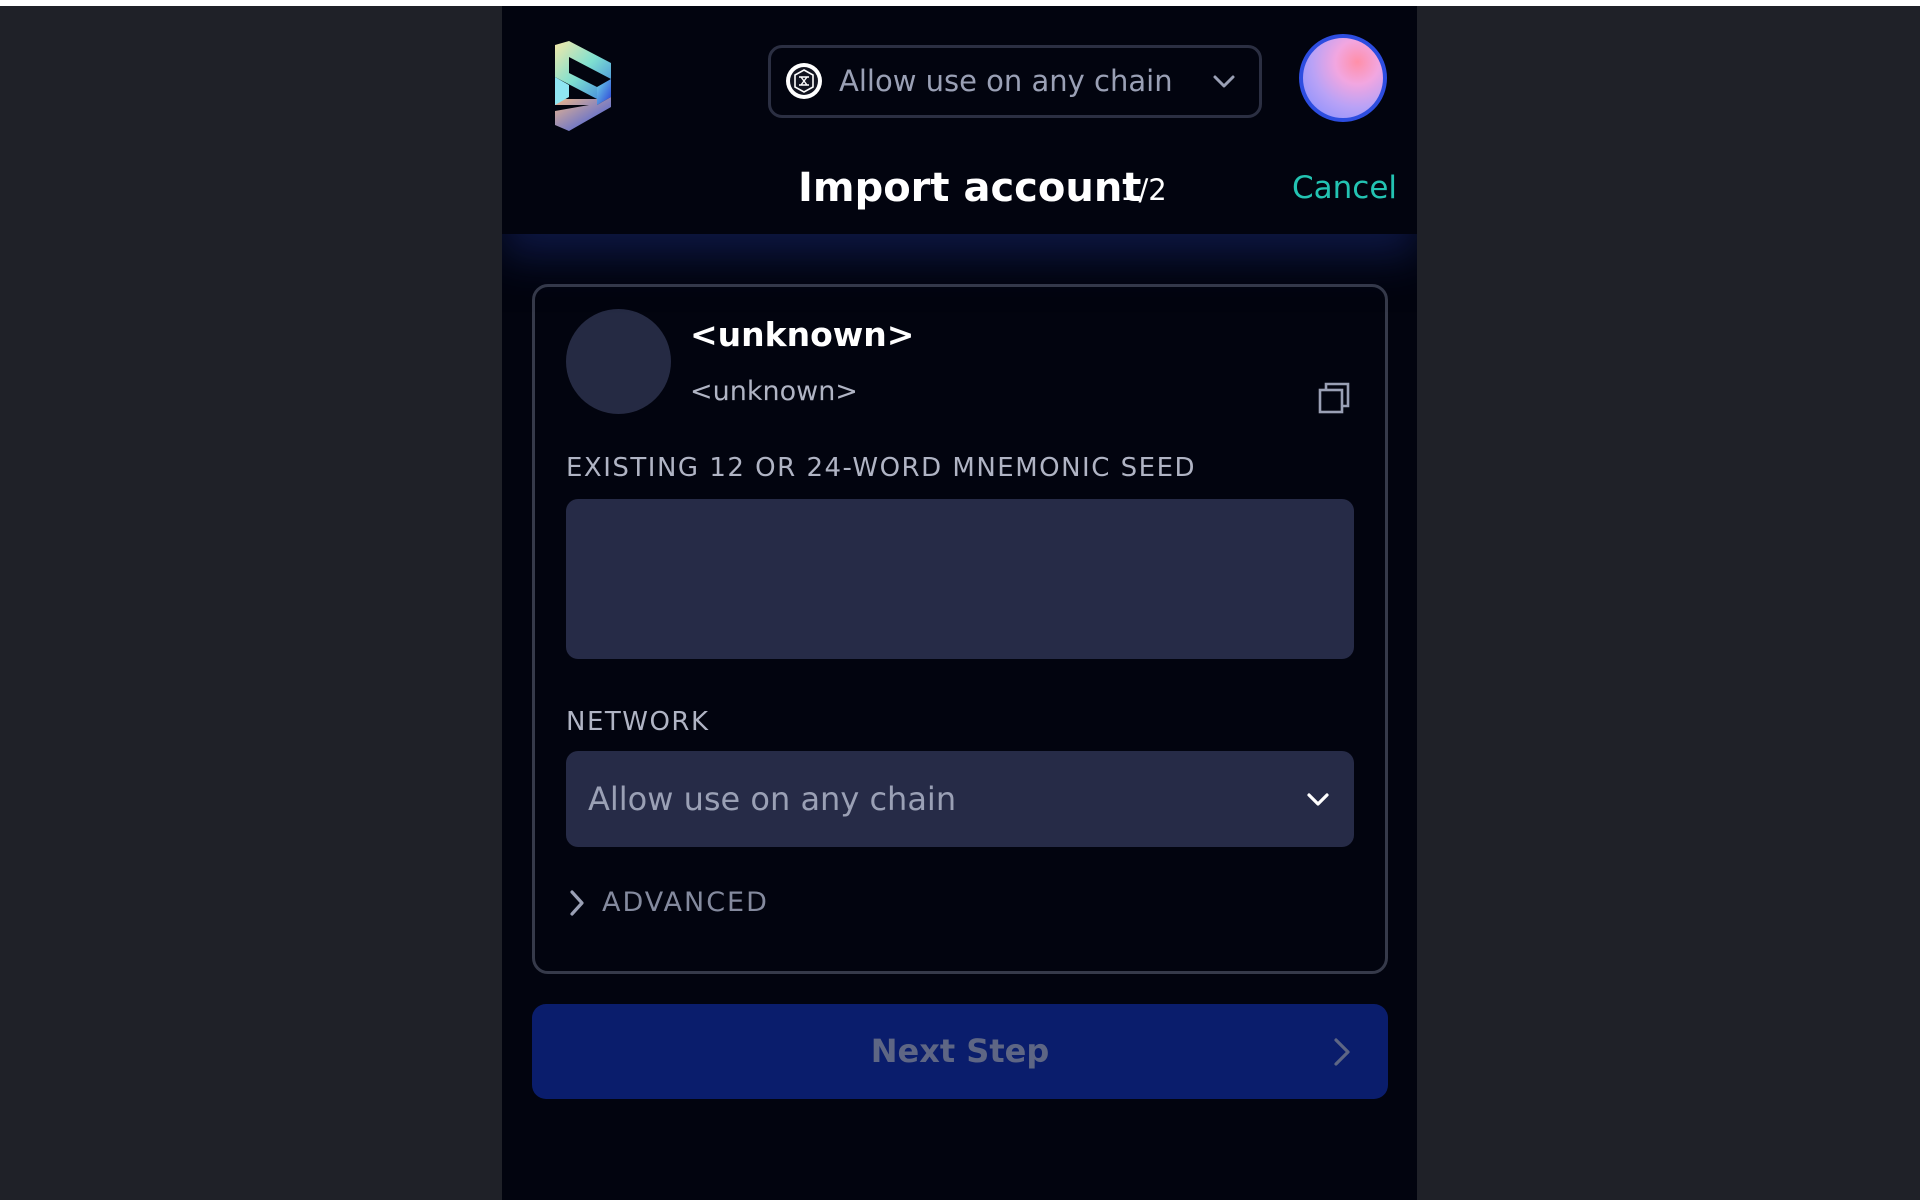  I want to click on next-step-label: Next Step, so click(960, 1051).